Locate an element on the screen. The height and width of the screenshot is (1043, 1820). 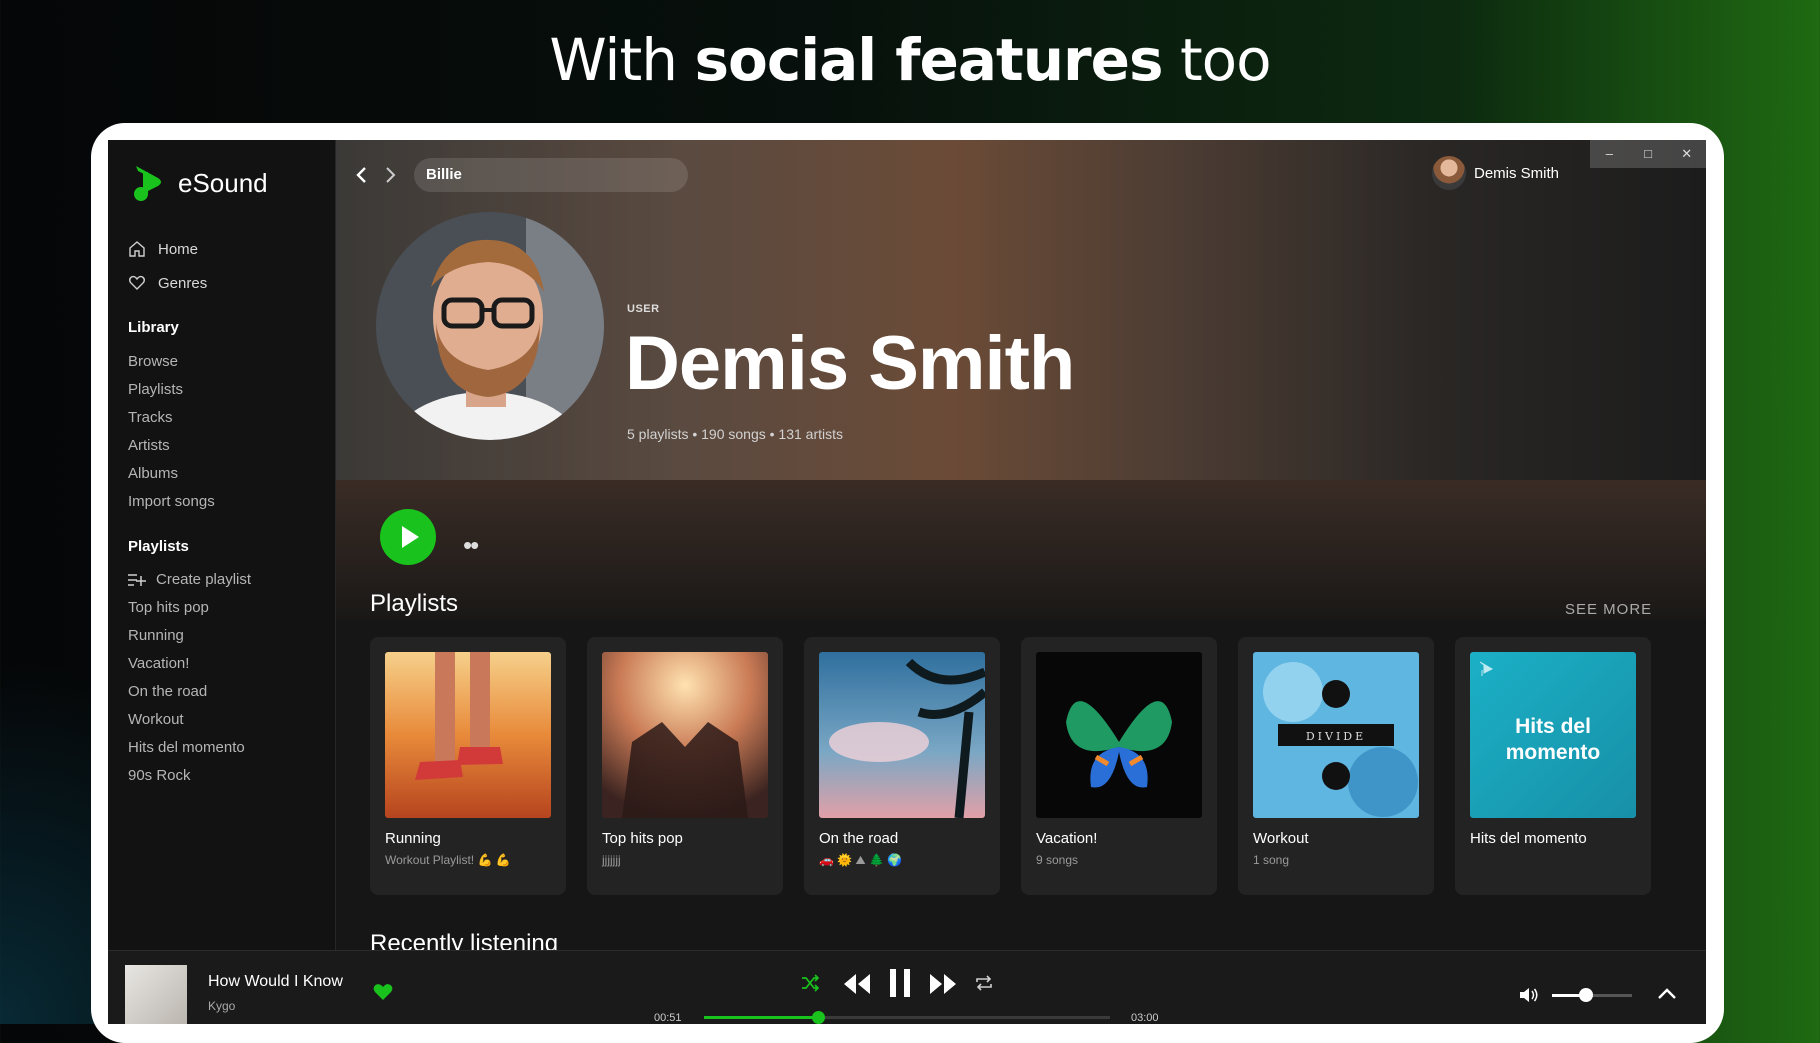
sidebar-playlist-90s-rock: 90s Rock is located at coordinates (189, 776).